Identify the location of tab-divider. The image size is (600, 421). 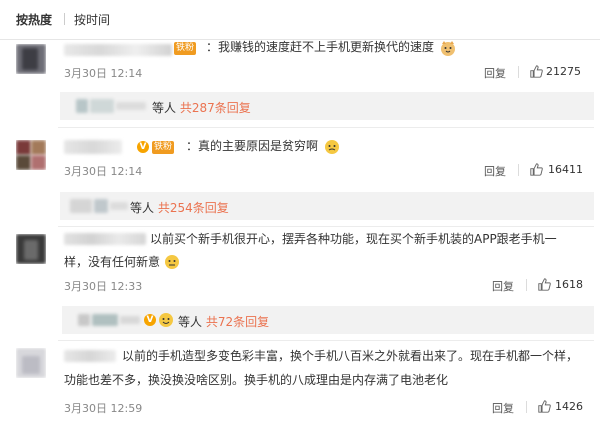
(64, 19).